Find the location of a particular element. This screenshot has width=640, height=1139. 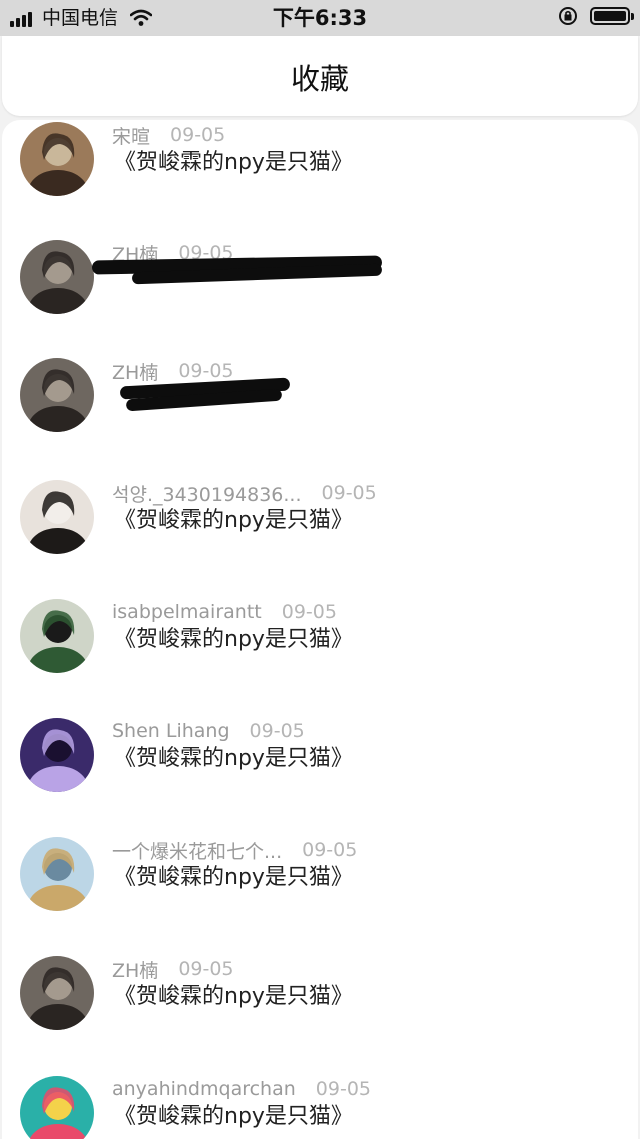

username: isabpelmairantt is located at coordinates (187, 612).